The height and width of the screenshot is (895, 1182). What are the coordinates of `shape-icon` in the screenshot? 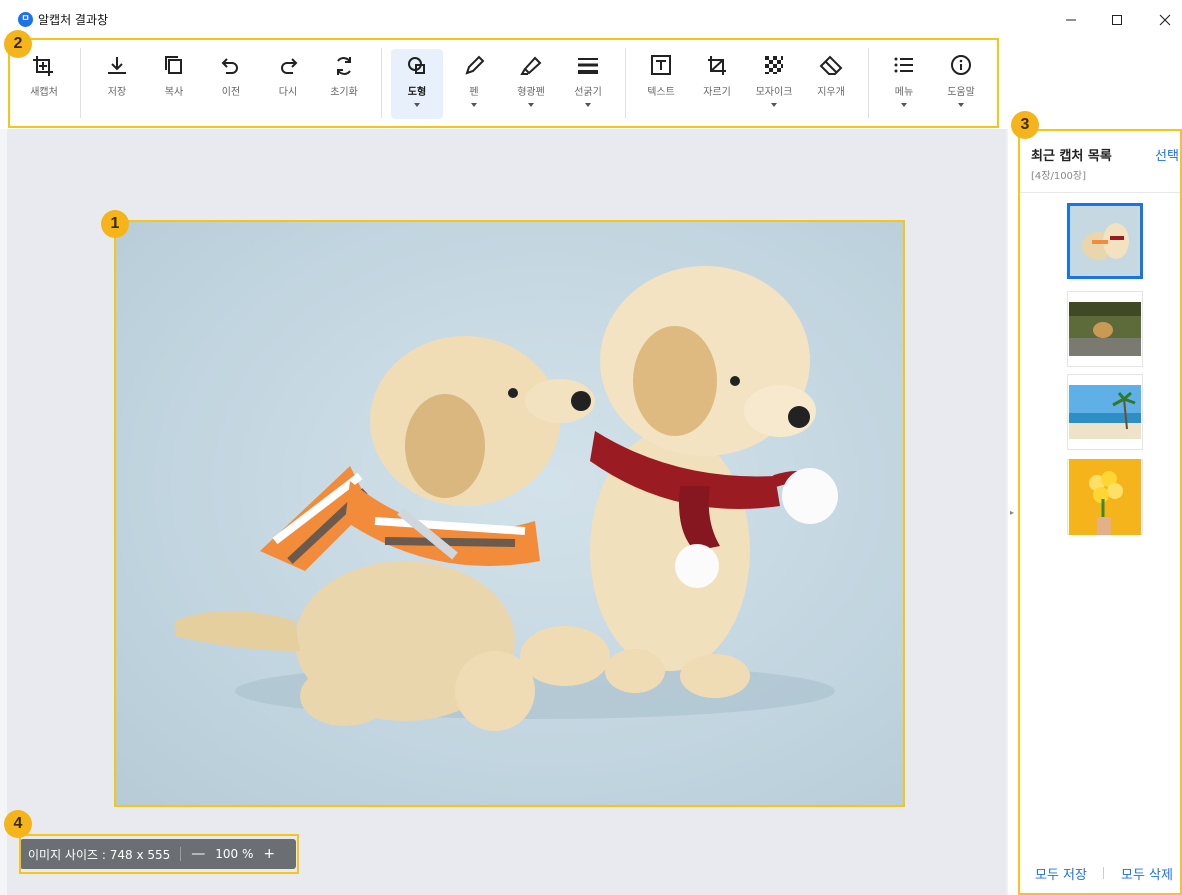 It's located at (416, 65).